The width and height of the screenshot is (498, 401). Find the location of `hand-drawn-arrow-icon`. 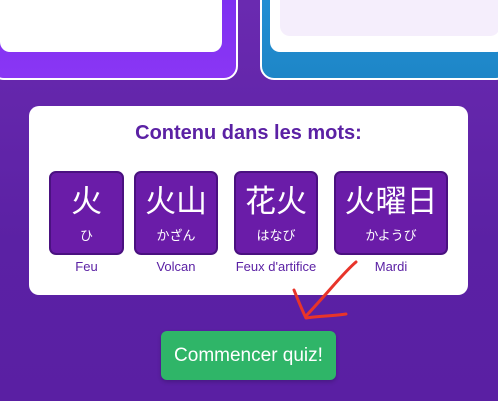

hand-drawn-arrow-icon is located at coordinates (325, 290).